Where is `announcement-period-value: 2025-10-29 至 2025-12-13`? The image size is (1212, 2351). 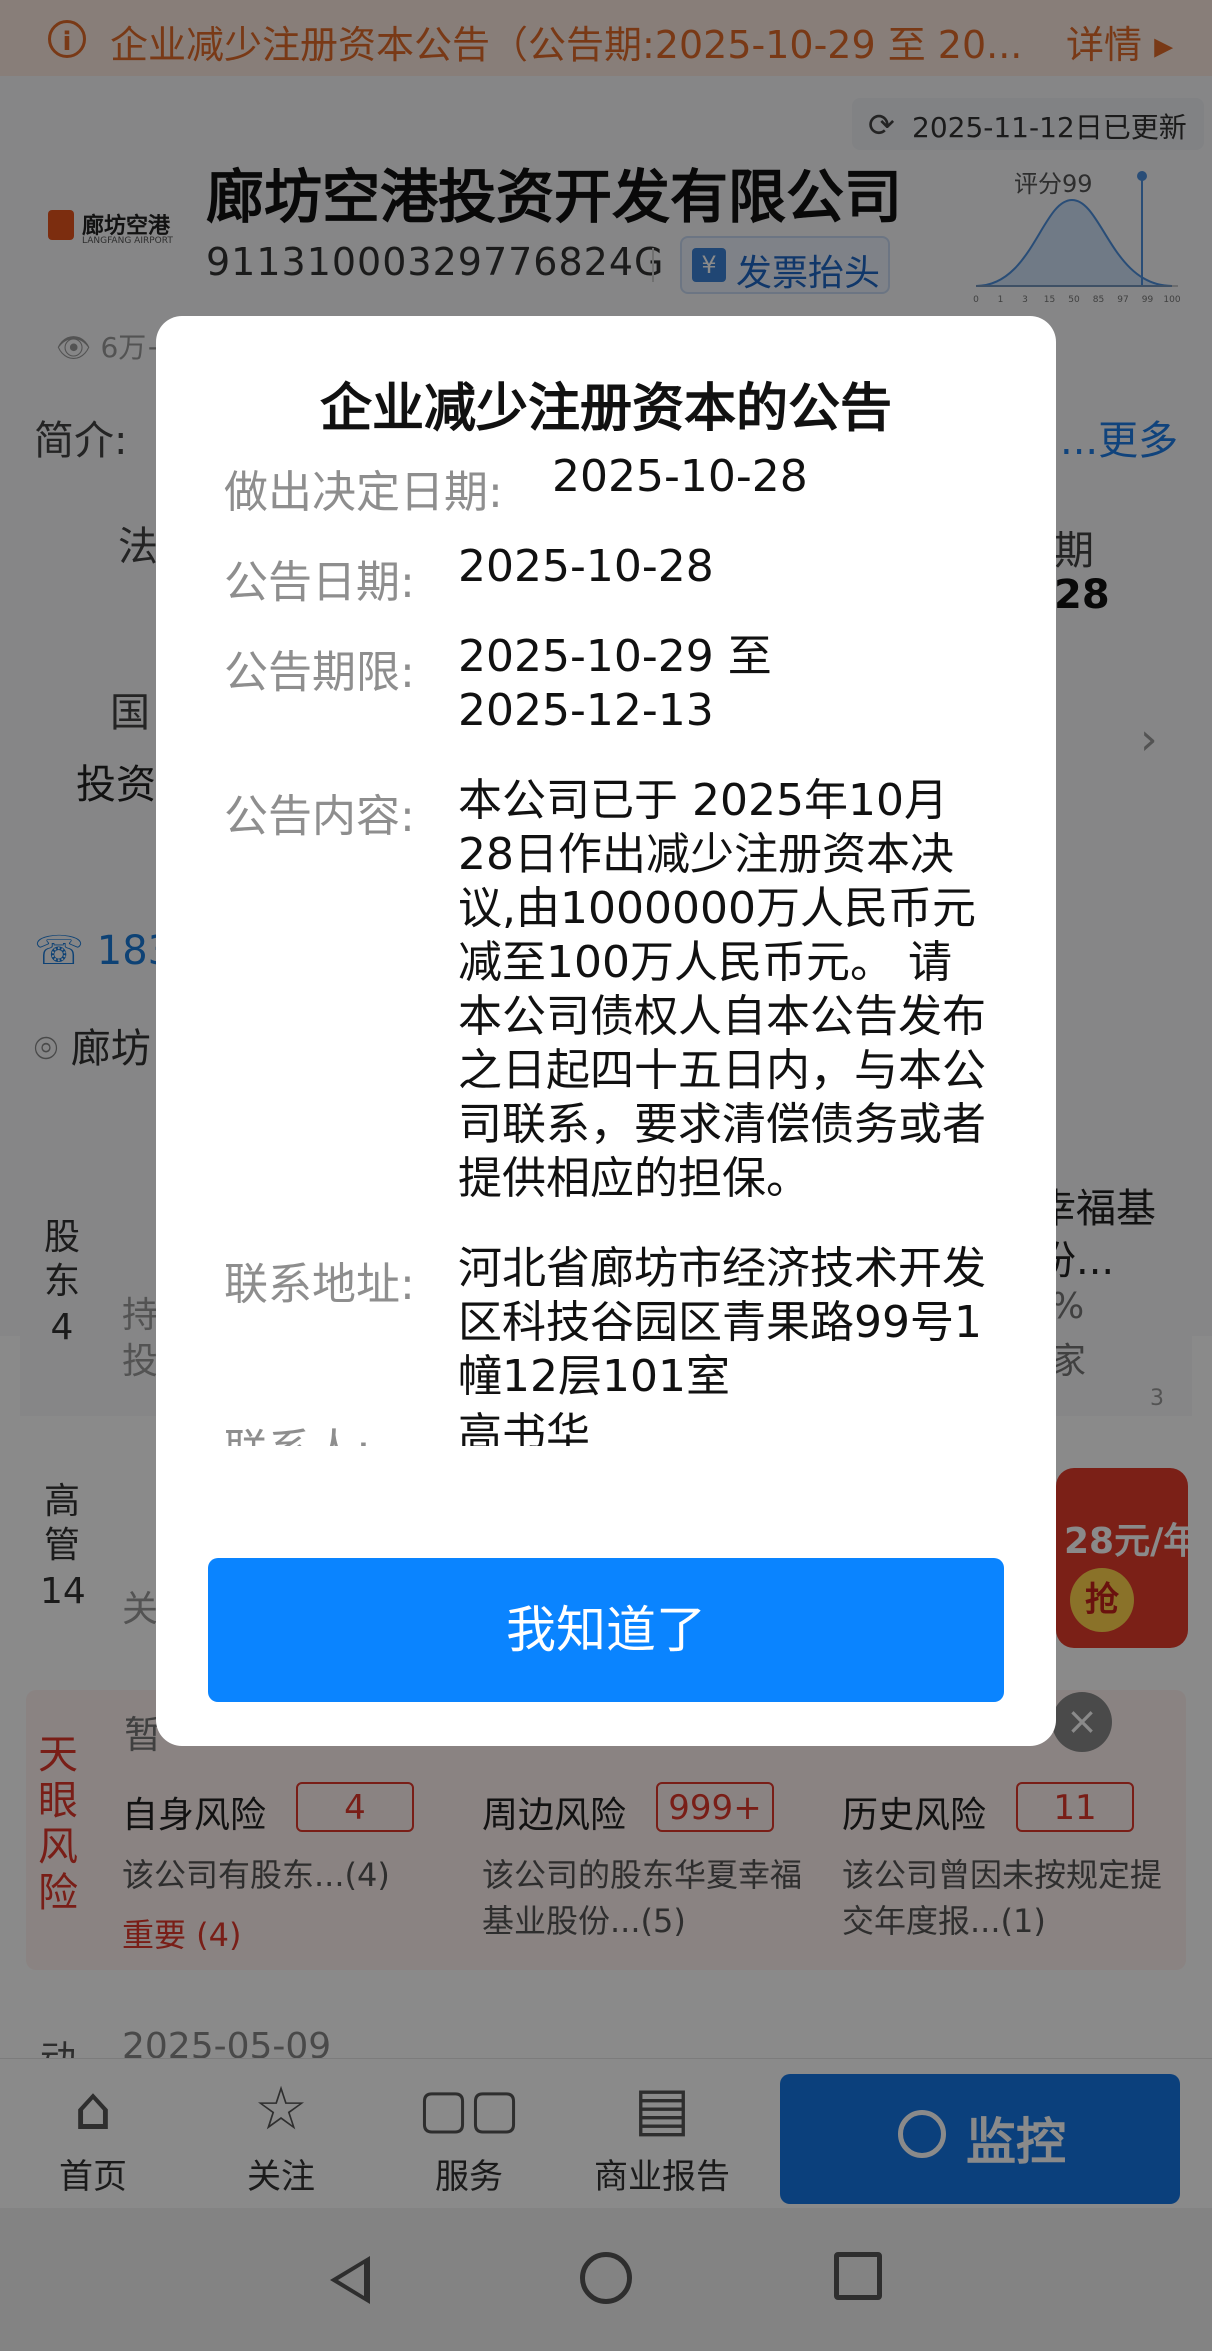
announcement-period-value: 2025-10-29 至 2025-12-13 is located at coordinates (615, 683).